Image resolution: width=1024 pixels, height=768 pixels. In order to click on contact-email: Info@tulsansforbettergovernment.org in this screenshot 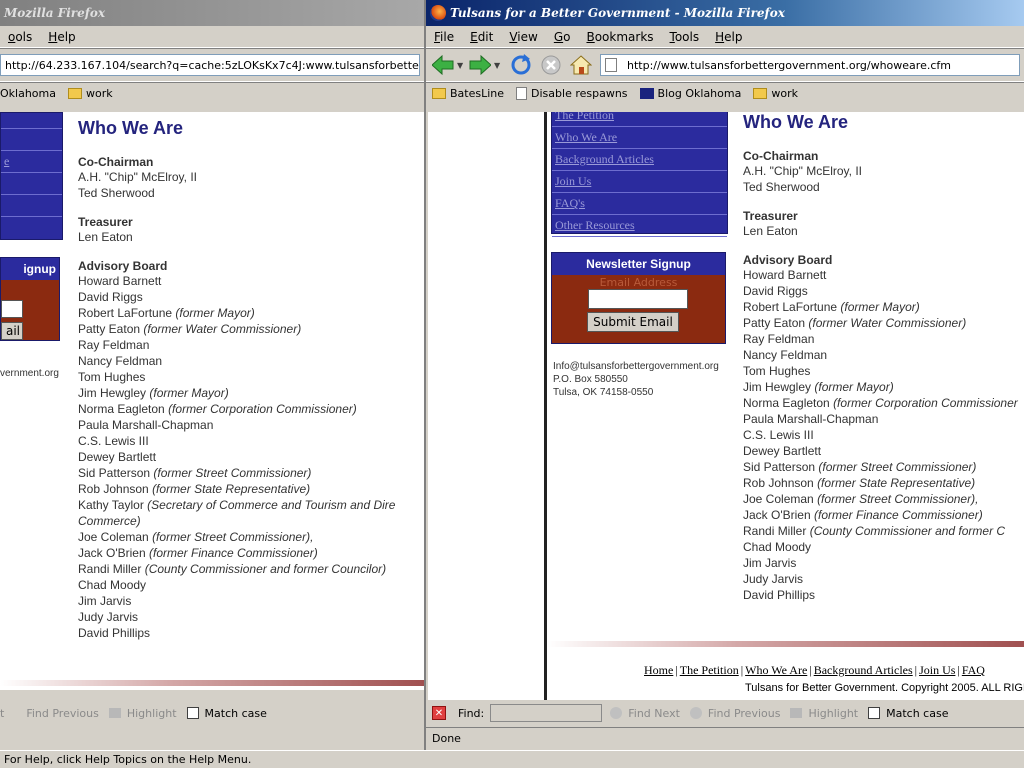, I will do `click(636, 366)`.